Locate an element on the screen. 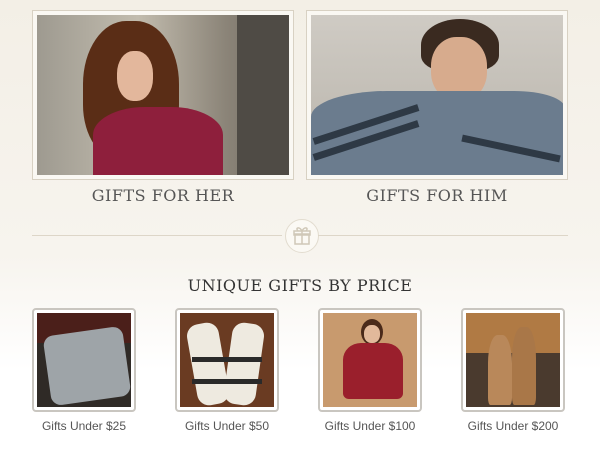  wood-sculpture-image is located at coordinates (513, 360).